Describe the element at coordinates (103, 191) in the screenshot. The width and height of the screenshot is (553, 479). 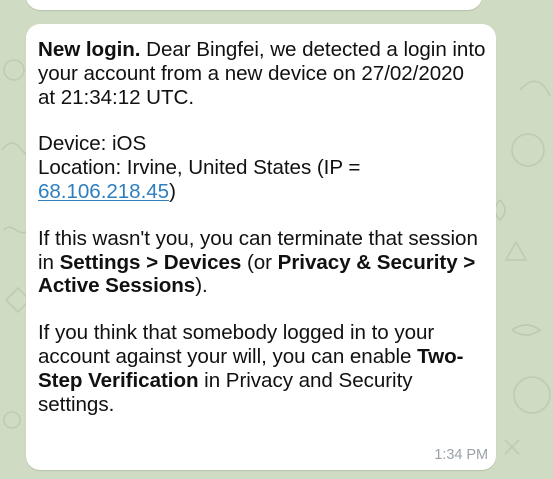
I see `ip-address-link: 68.106.218.45` at that location.